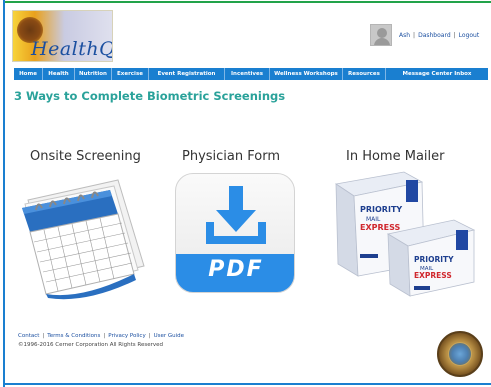 This screenshot has width=491, height=387. I want to click on seal-inner, so click(460, 354).